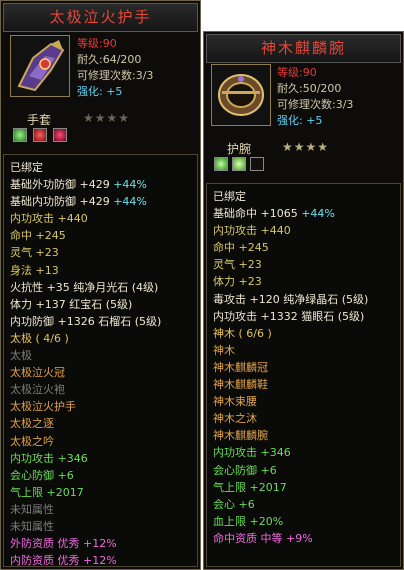 This screenshot has width=404, height=570. What do you see at coordinates (86, 321) in the screenshot?
I see `attribute-text: 内功防御 +1326 石榴石 (5级)` at bounding box center [86, 321].